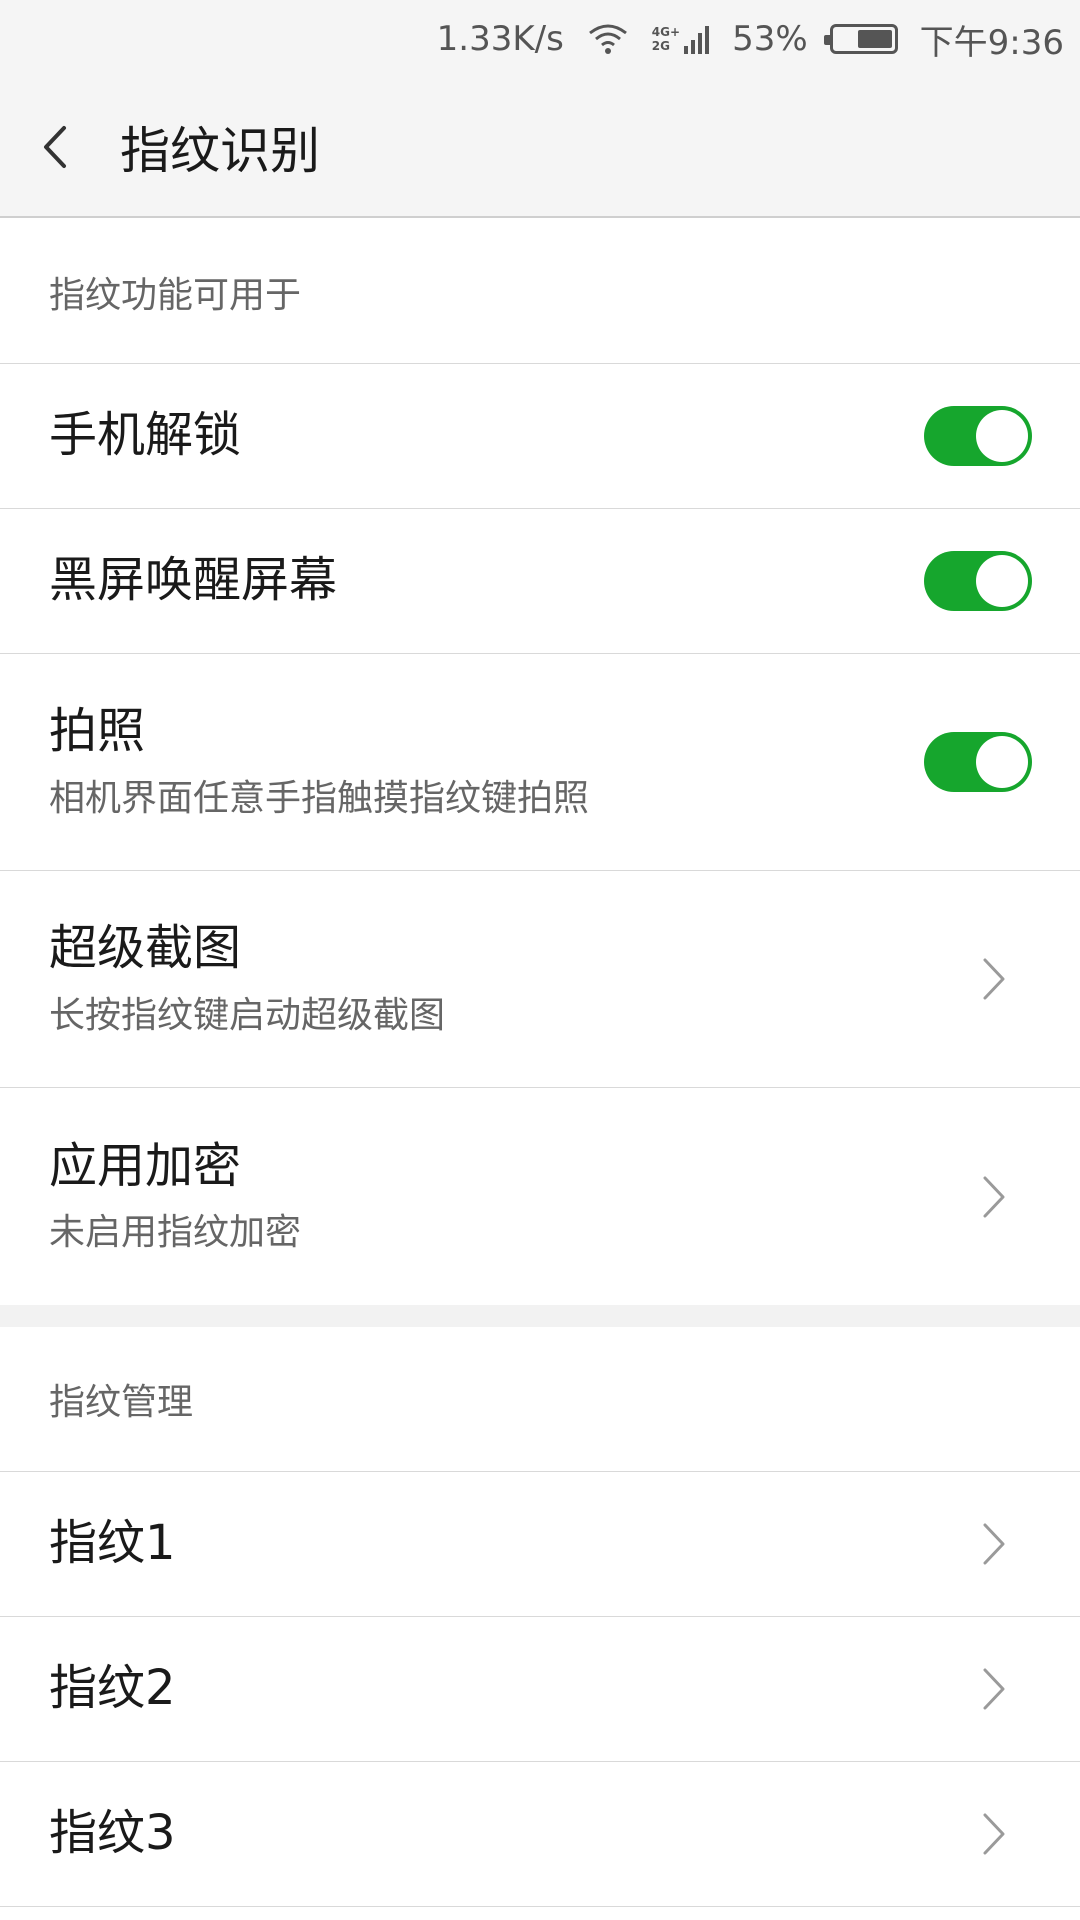 Image resolution: width=1080 pixels, height=1920 pixels. I want to click on section-header-management: 指纹管理, so click(540, 1399).